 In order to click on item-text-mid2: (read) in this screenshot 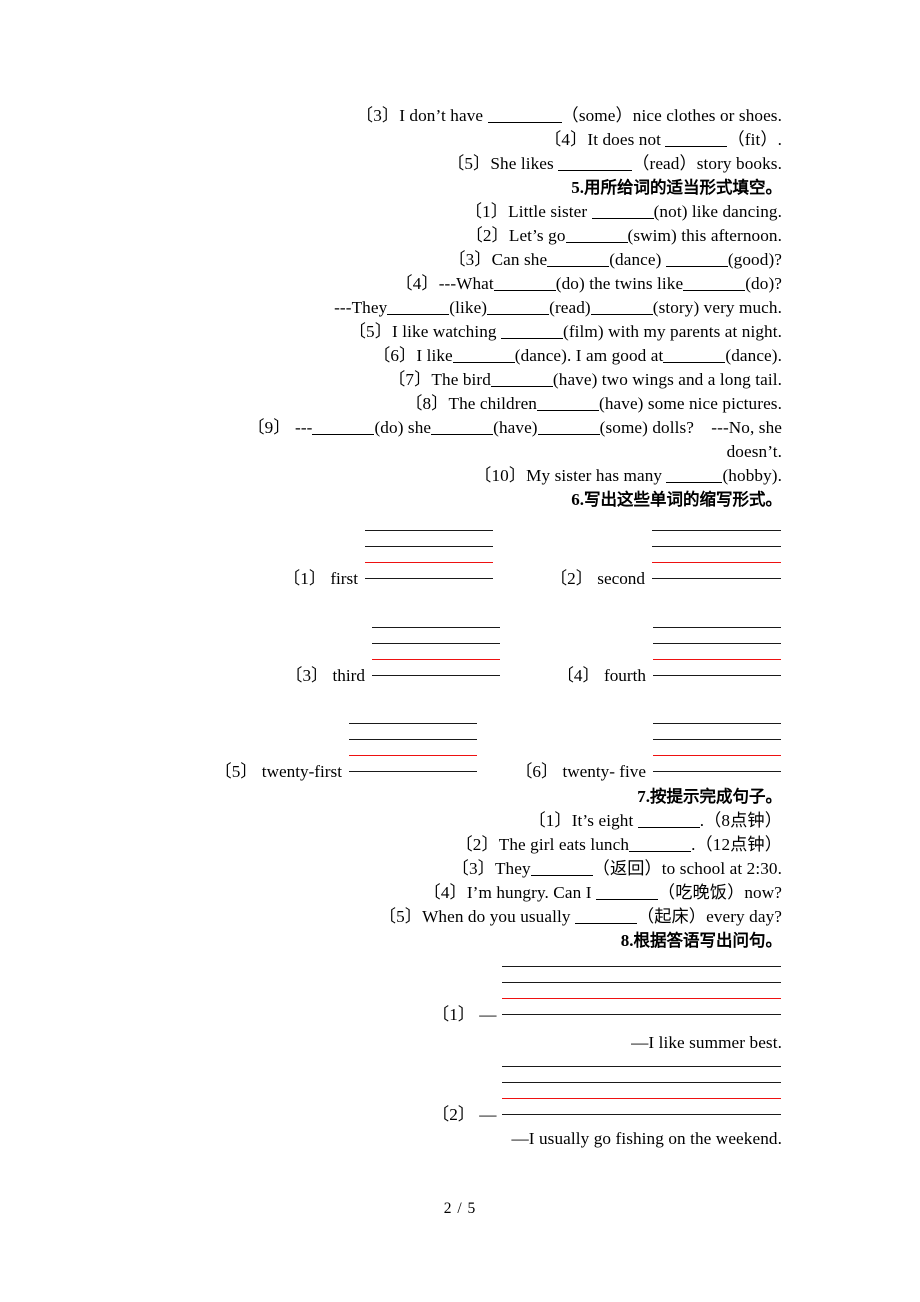, I will do `click(570, 307)`.